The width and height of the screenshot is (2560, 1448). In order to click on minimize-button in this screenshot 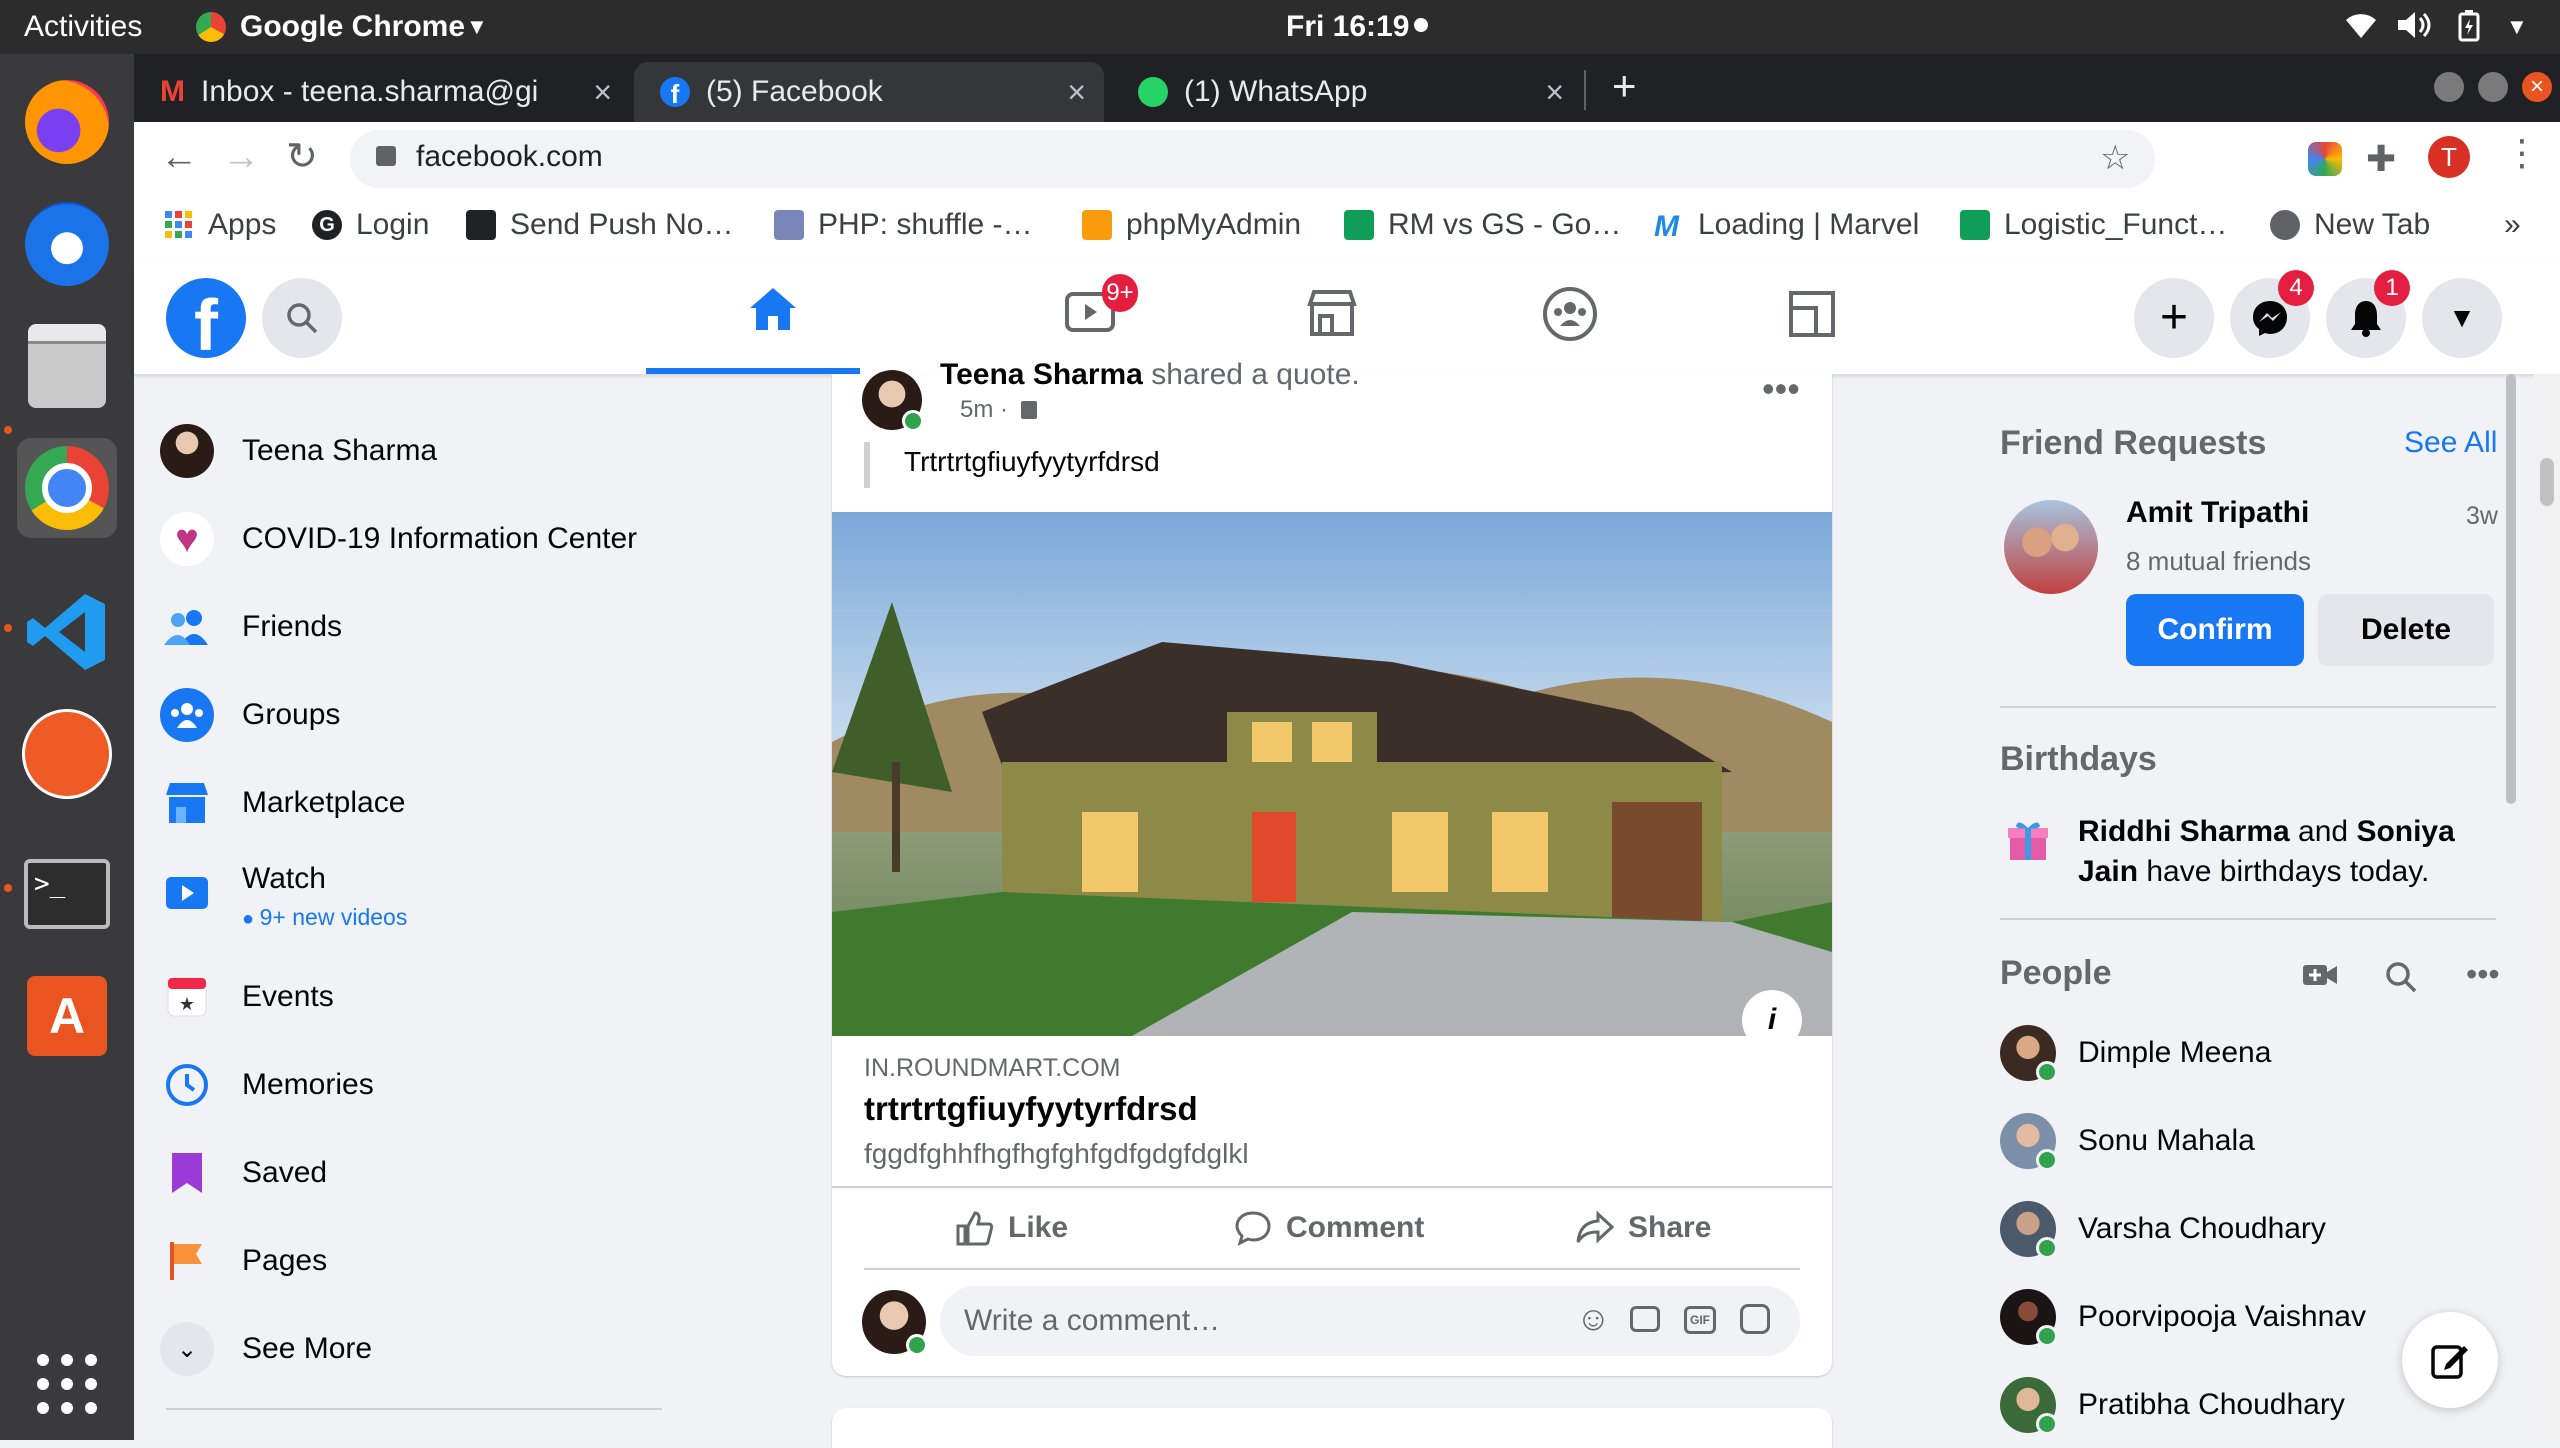, I will do `click(2449, 87)`.